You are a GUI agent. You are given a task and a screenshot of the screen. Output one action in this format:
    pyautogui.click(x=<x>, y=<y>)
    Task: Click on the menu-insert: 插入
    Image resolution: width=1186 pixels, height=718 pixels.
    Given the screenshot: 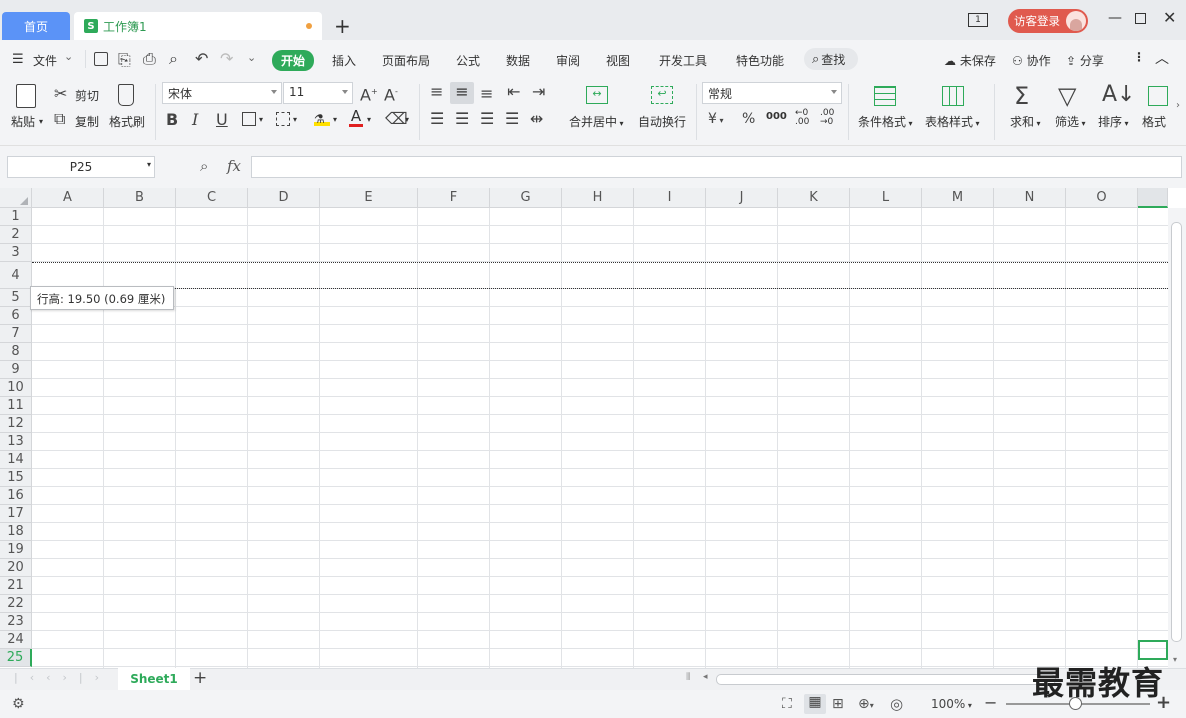 What is the action you would take?
    pyautogui.click(x=344, y=60)
    